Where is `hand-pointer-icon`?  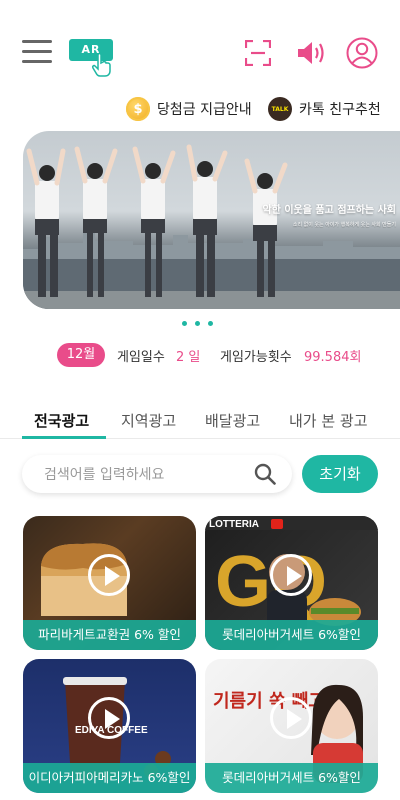
hand-pointer-icon is located at coordinates (101, 64).